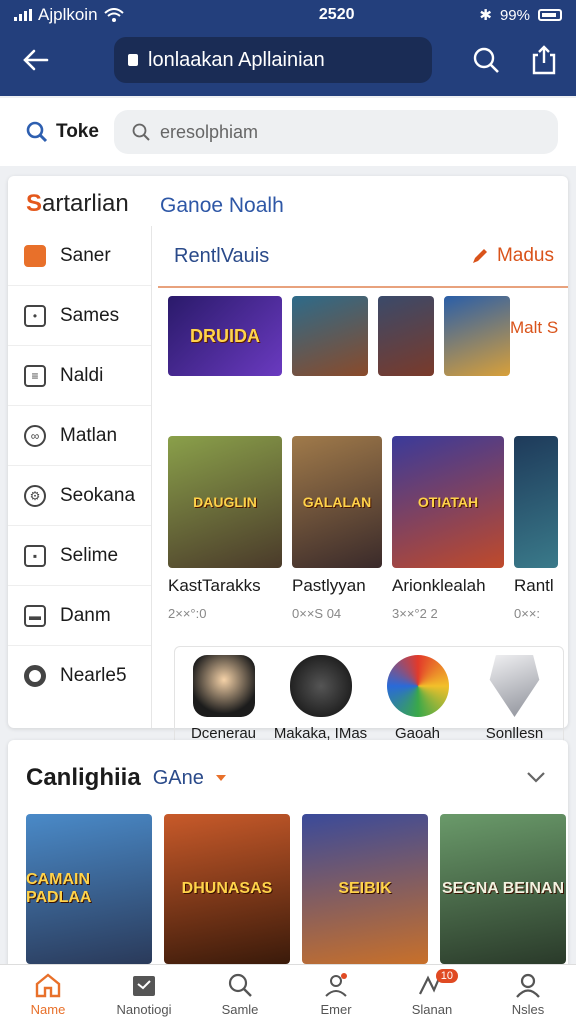 The height and width of the screenshot is (1024, 576). What do you see at coordinates (515, 702) in the screenshot?
I see `app-shortcut: Sonllesn` at bounding box center [515, 702].